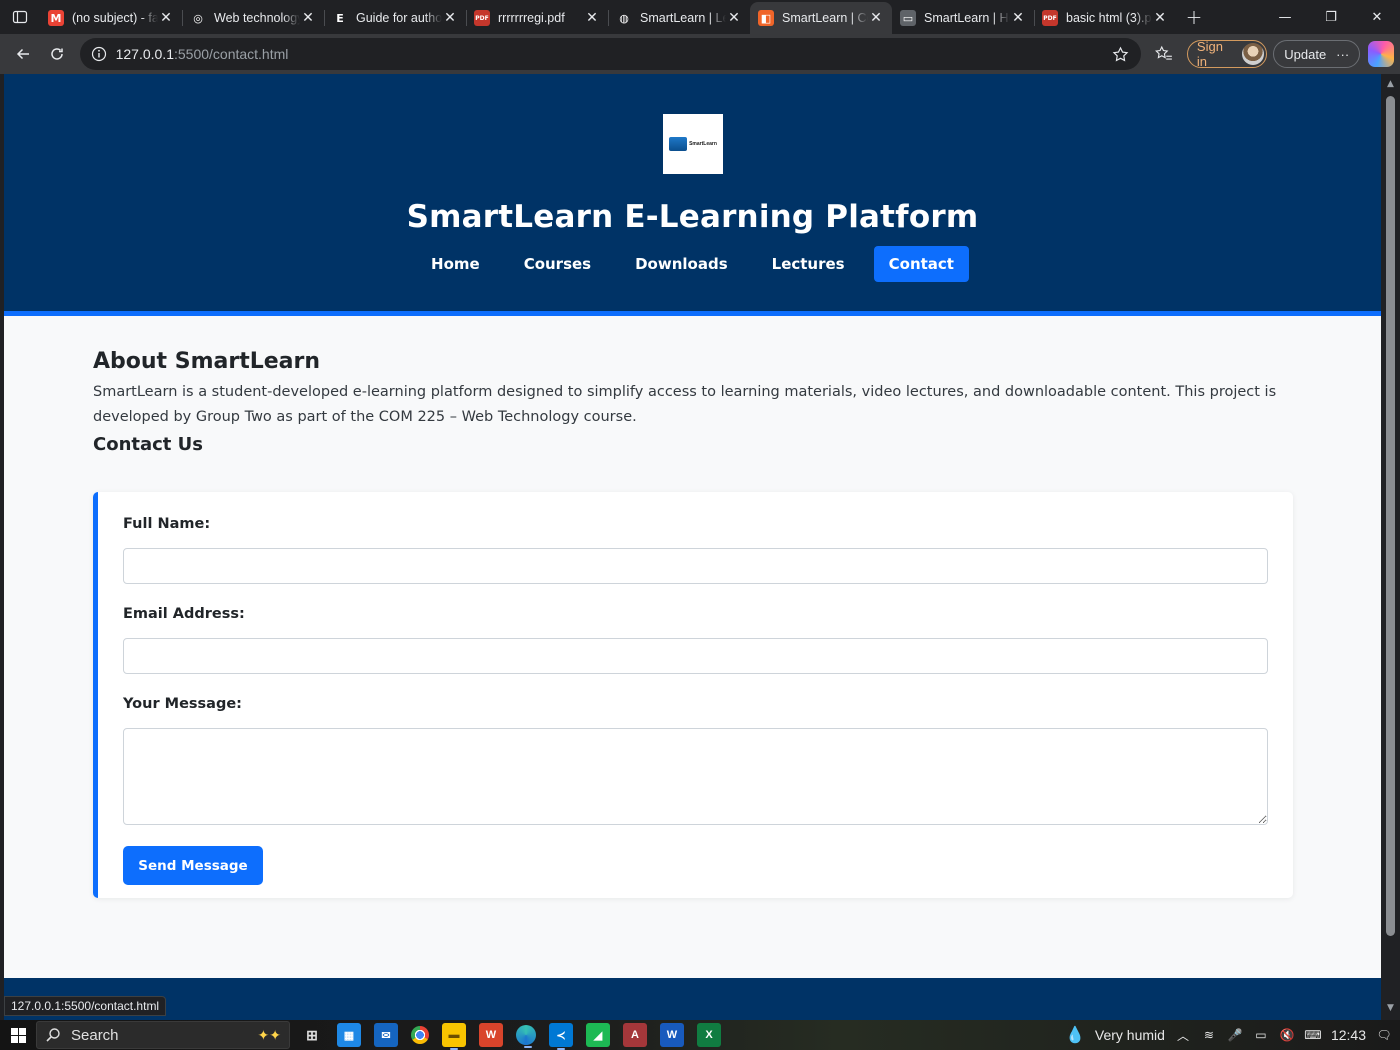 This screenshot has height=1050, width=1400. What do you see at coordinates (1227, 54) in the screenshot?
I see `sign-in-button: Sign in` at bounding box center [1227, 54].